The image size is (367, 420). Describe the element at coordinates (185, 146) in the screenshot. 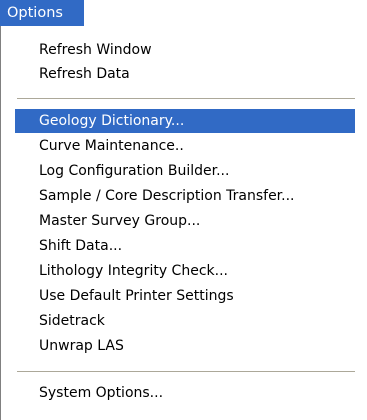

I see `menu-item-curve-maintenance: Curve Maintenance..` at that location.